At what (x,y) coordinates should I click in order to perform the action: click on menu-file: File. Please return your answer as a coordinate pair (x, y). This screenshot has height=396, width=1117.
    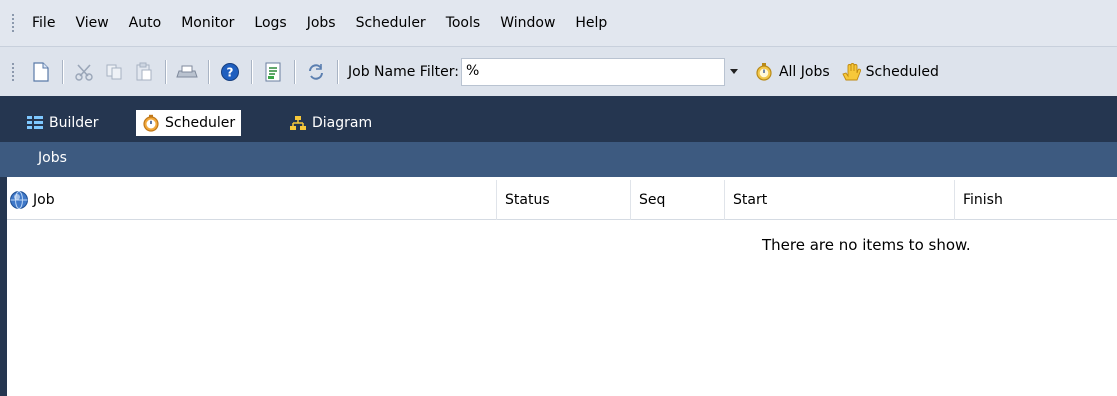
    Looking at the image, I should click on (47, 23).